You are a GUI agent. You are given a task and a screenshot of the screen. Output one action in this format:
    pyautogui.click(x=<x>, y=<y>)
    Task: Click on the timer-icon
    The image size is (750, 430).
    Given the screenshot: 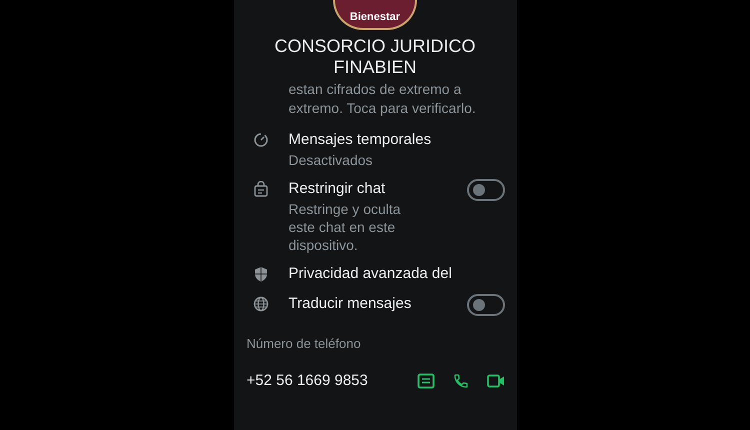 What is the action you would take?
    pyautogui.click(x=260, y=140)
    